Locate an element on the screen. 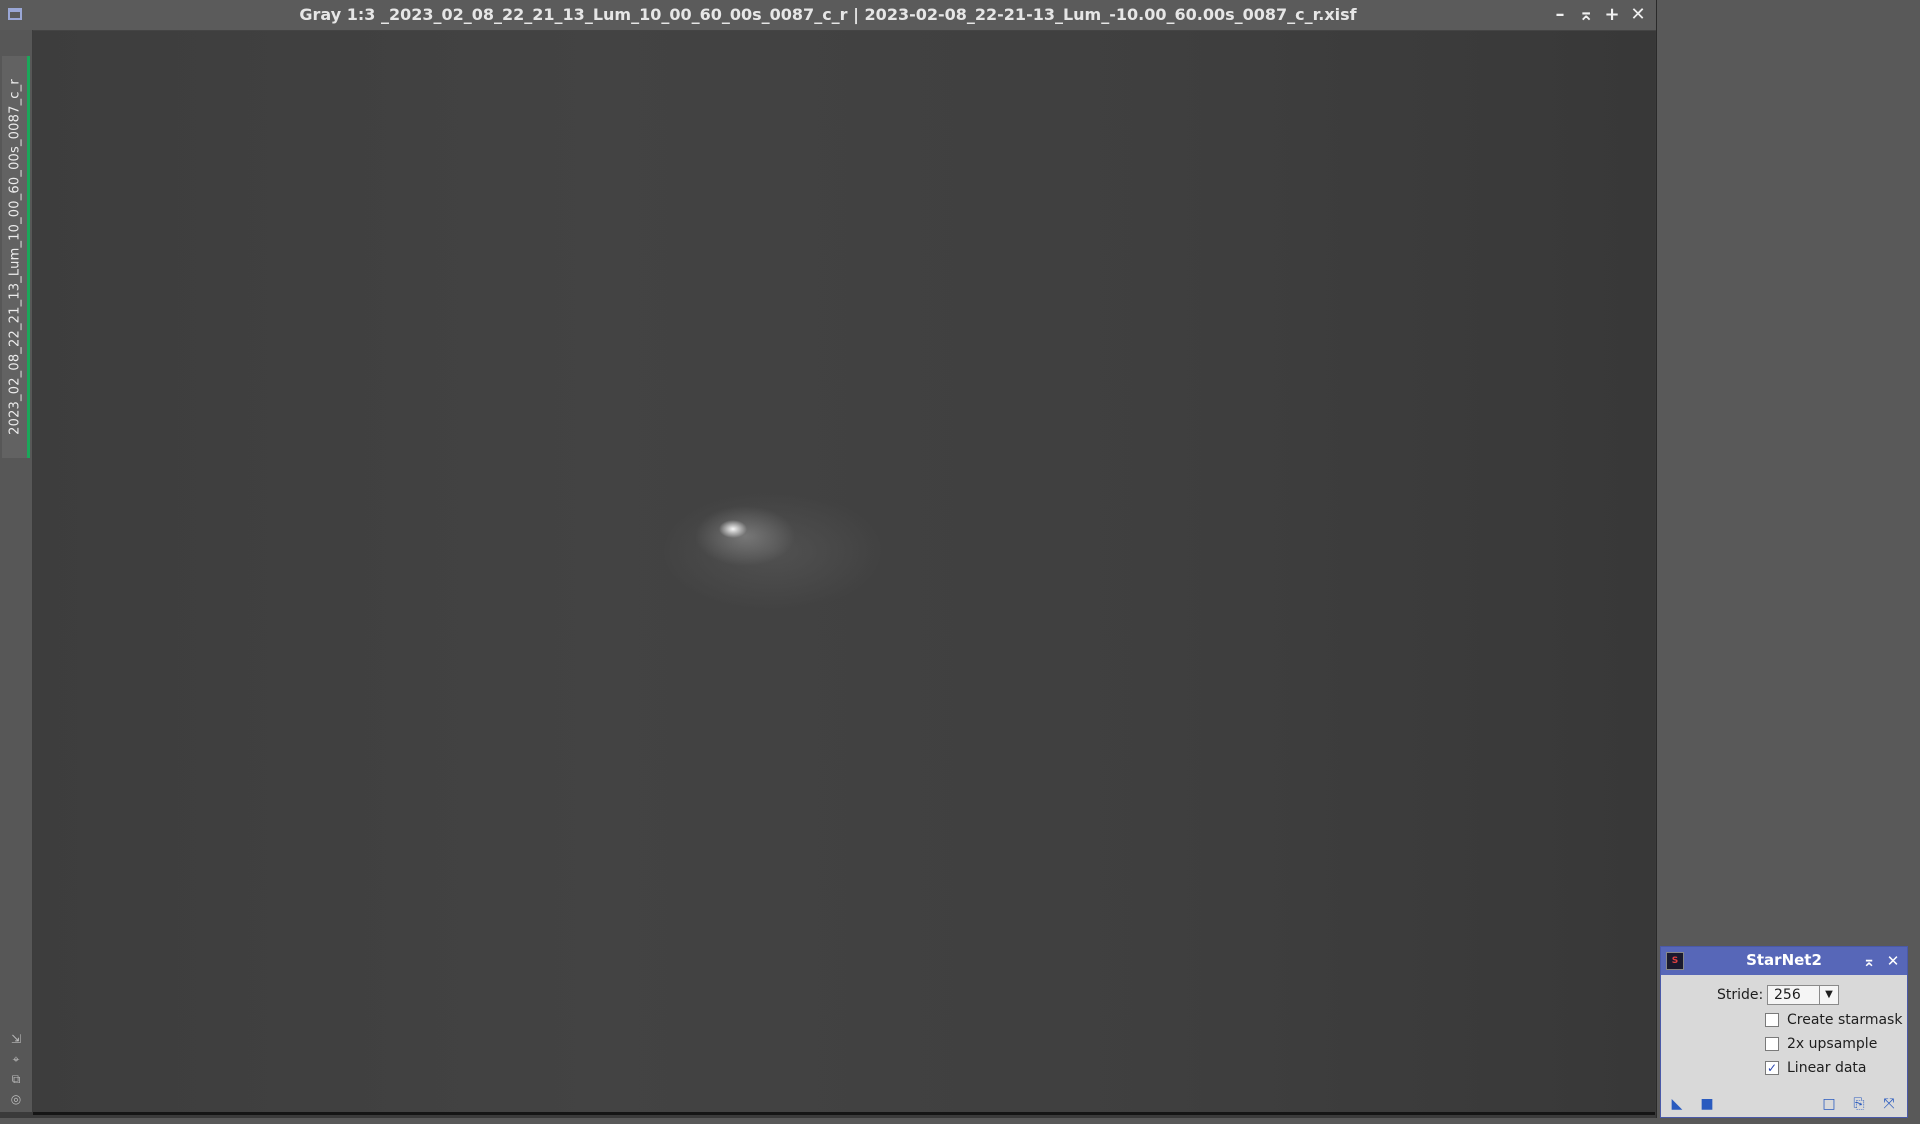 Image resolution: width=1920 pixels, height=1124 pixels. stride-select: 256 ▼ is located at coordinates (1803, 995).